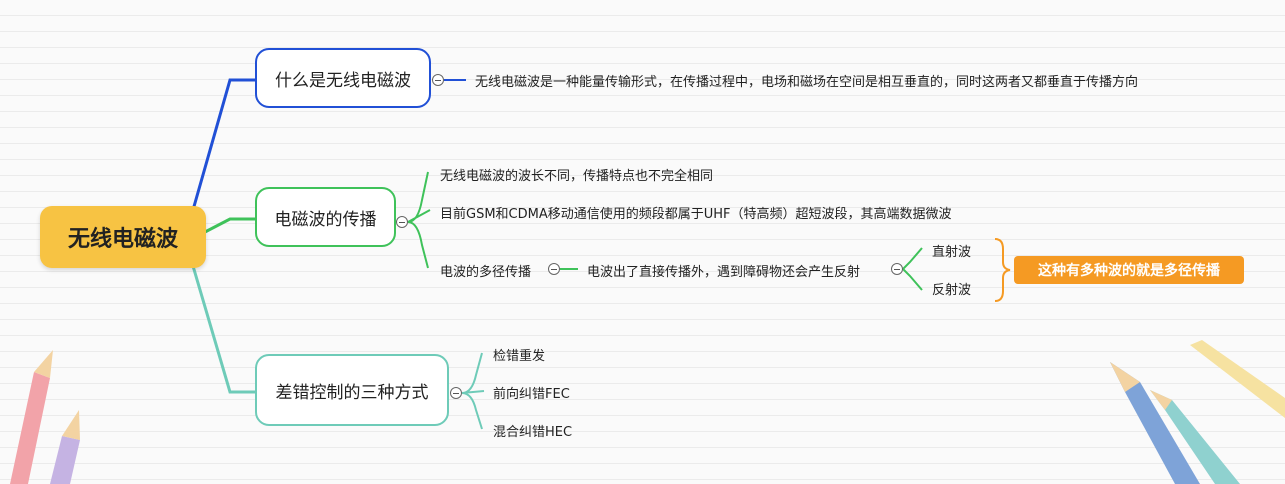  Describe the element at coordinates (325, 219) in the screenshot. I see `topic-label: 电磁波的传播` at that location.